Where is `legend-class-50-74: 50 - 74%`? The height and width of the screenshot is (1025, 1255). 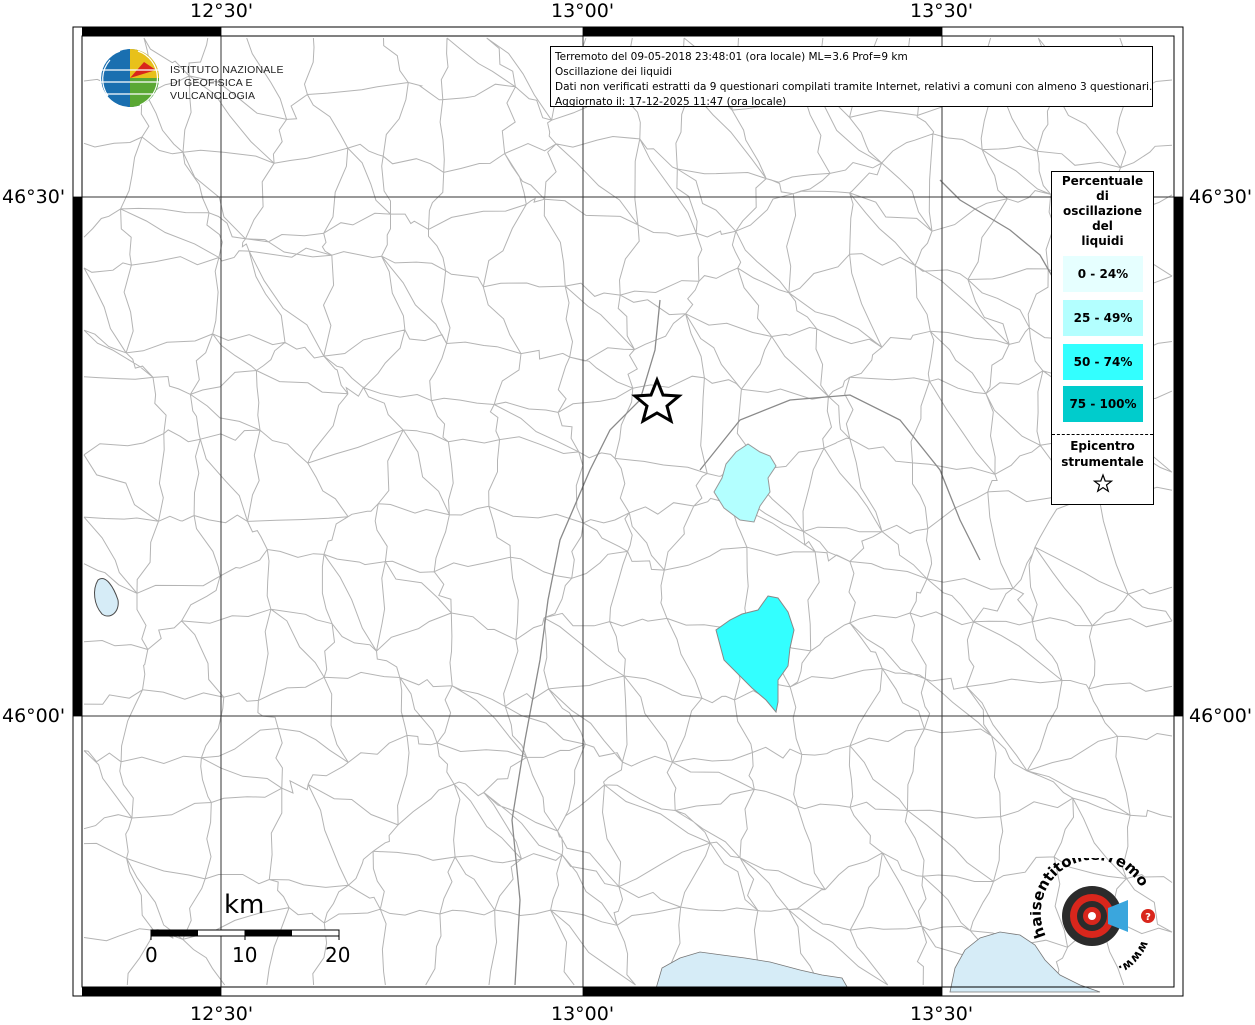 legend-class-50-74: 50 - 74% is located at coordinates (1103, 362).